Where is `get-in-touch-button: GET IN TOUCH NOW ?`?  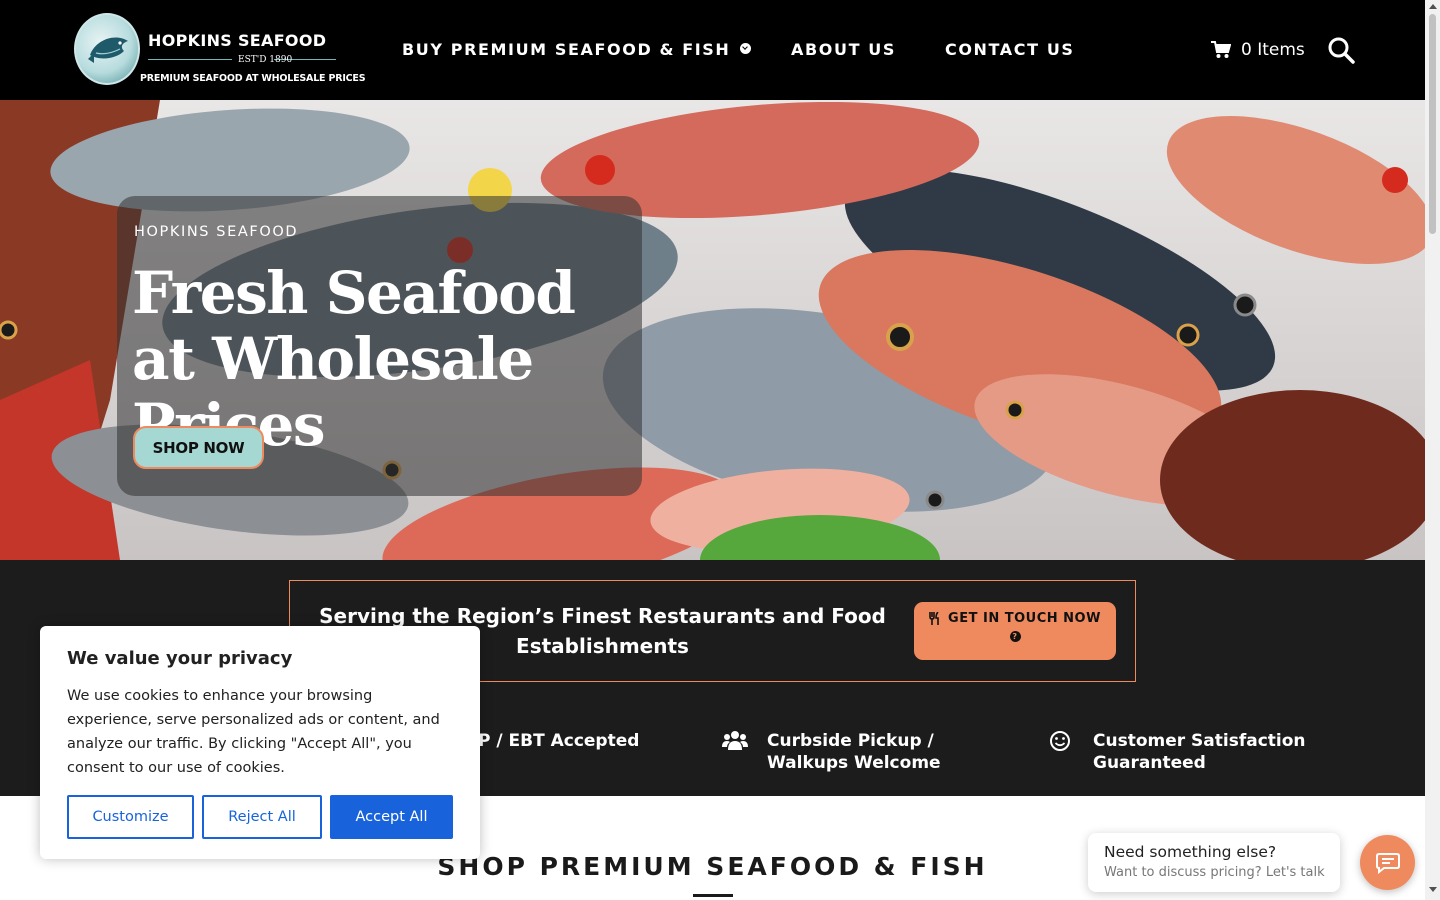
get-in-touch-button: GET IN TOUCH NOW ? is located at coordinates (1015, 631).